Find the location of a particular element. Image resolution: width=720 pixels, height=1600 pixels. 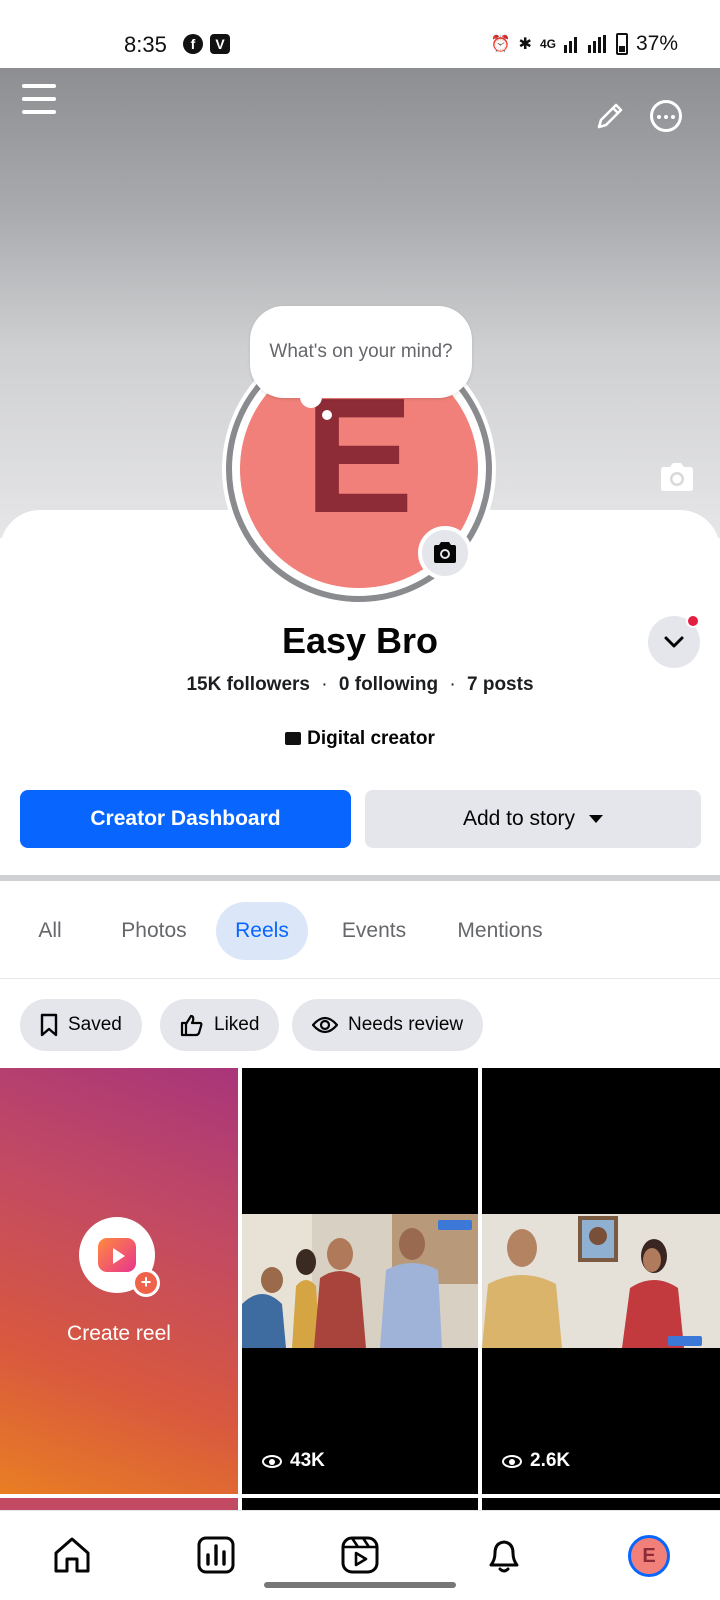

tab-reels: Reels is located at coordinates (262, 931).